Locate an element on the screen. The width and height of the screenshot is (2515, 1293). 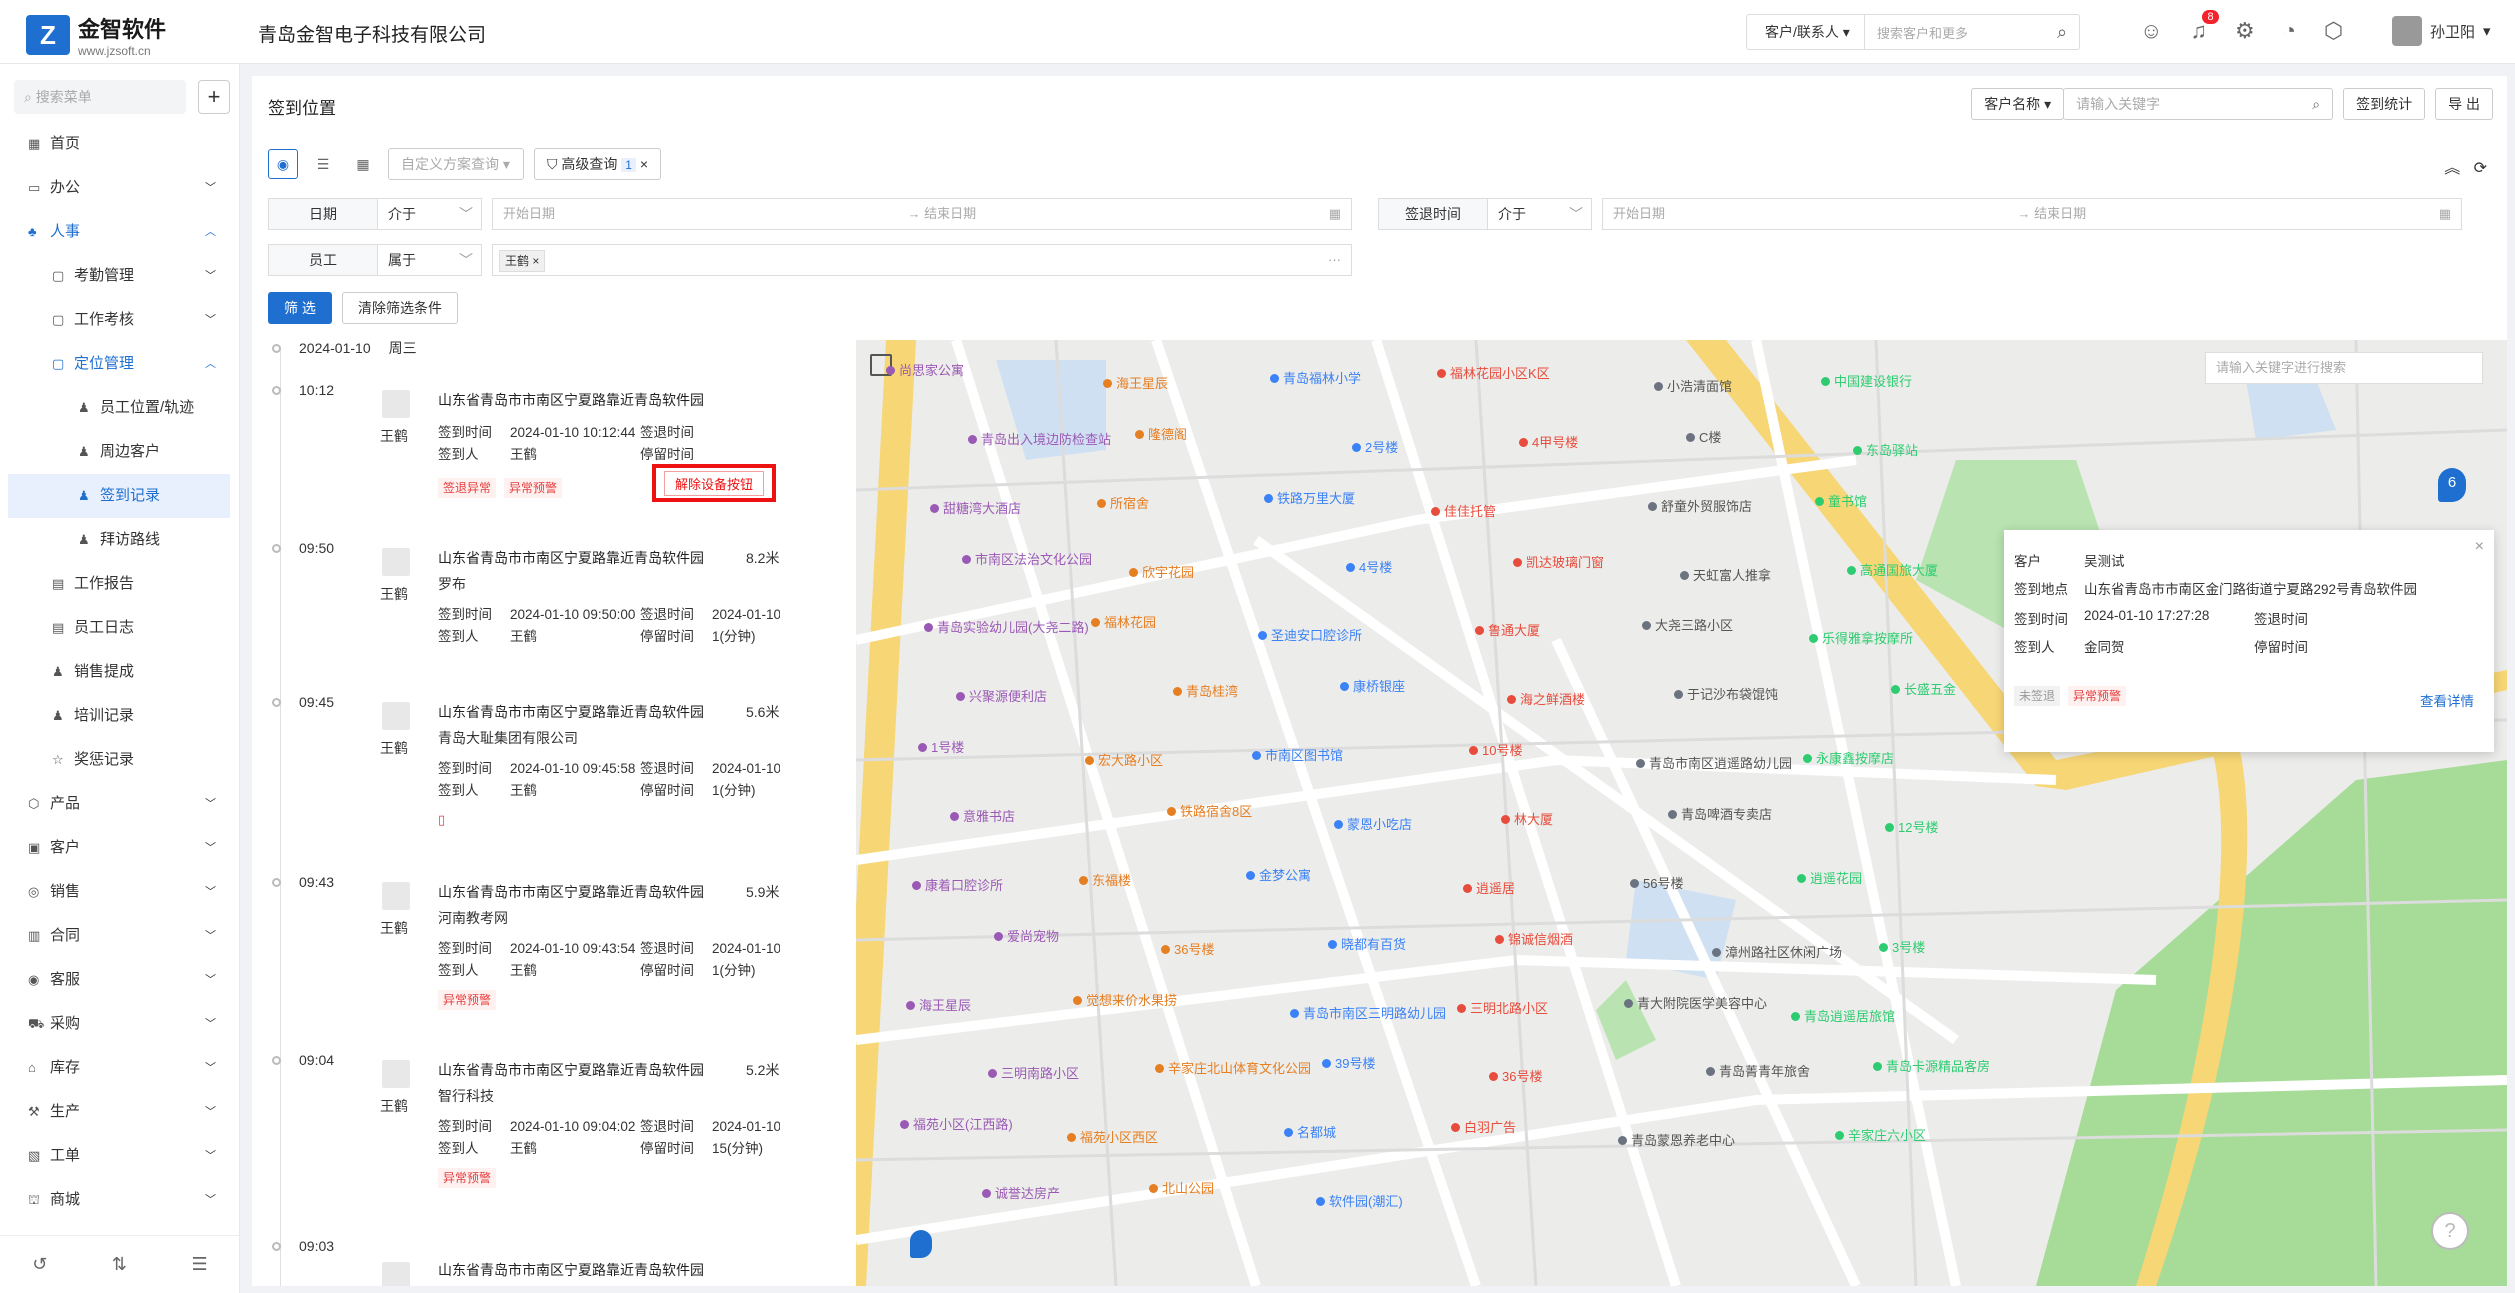
date-range-input: 开始日期 → 结束日期 ▦ is located at coordinates (922, 214).